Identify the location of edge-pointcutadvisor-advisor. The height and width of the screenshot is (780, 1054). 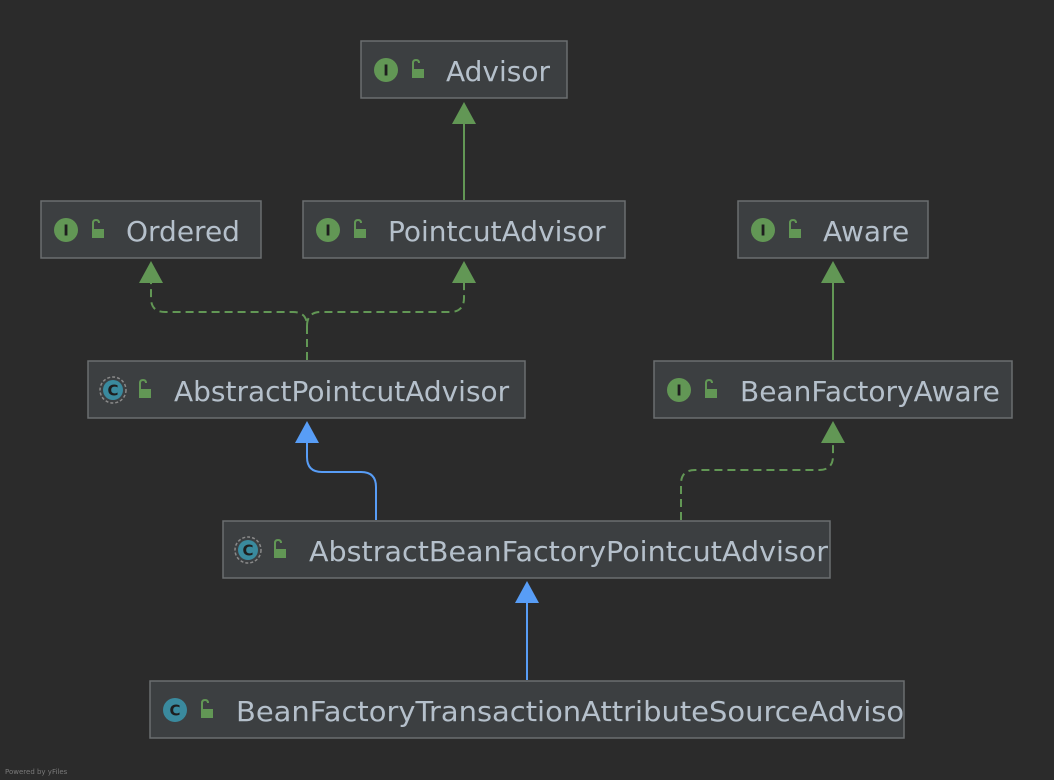
(464, 151).